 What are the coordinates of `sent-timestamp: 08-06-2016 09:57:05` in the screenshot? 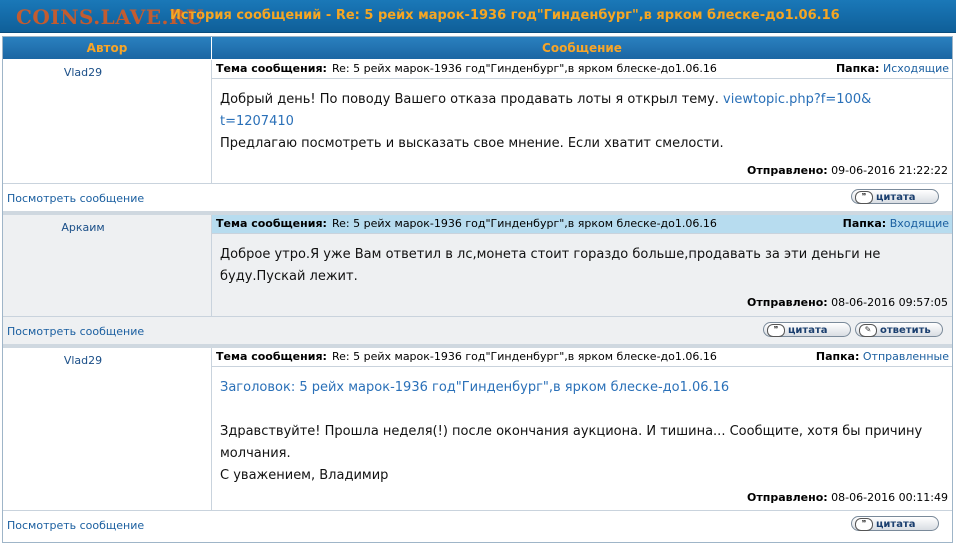 It's located at (889, 302).